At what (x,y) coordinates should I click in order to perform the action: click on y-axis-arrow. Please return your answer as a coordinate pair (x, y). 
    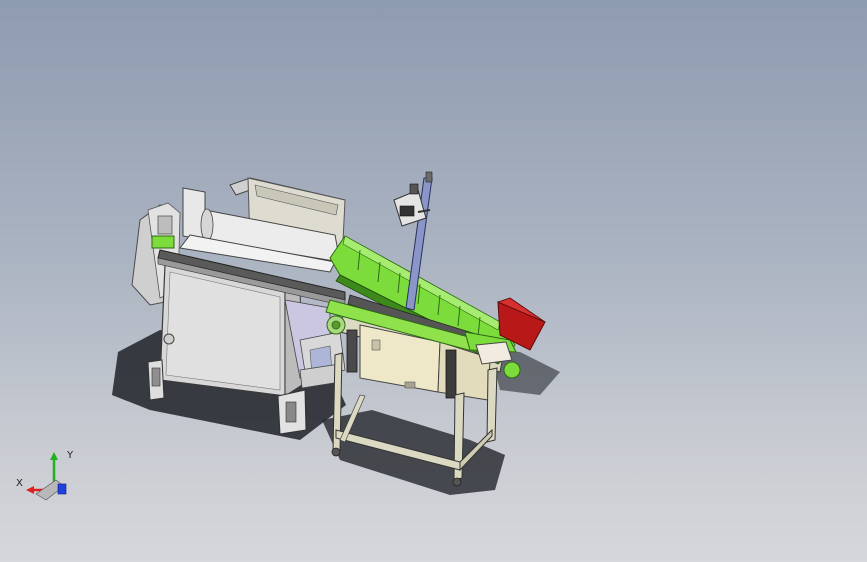
    Looking at the image, I should click on (54, 456).